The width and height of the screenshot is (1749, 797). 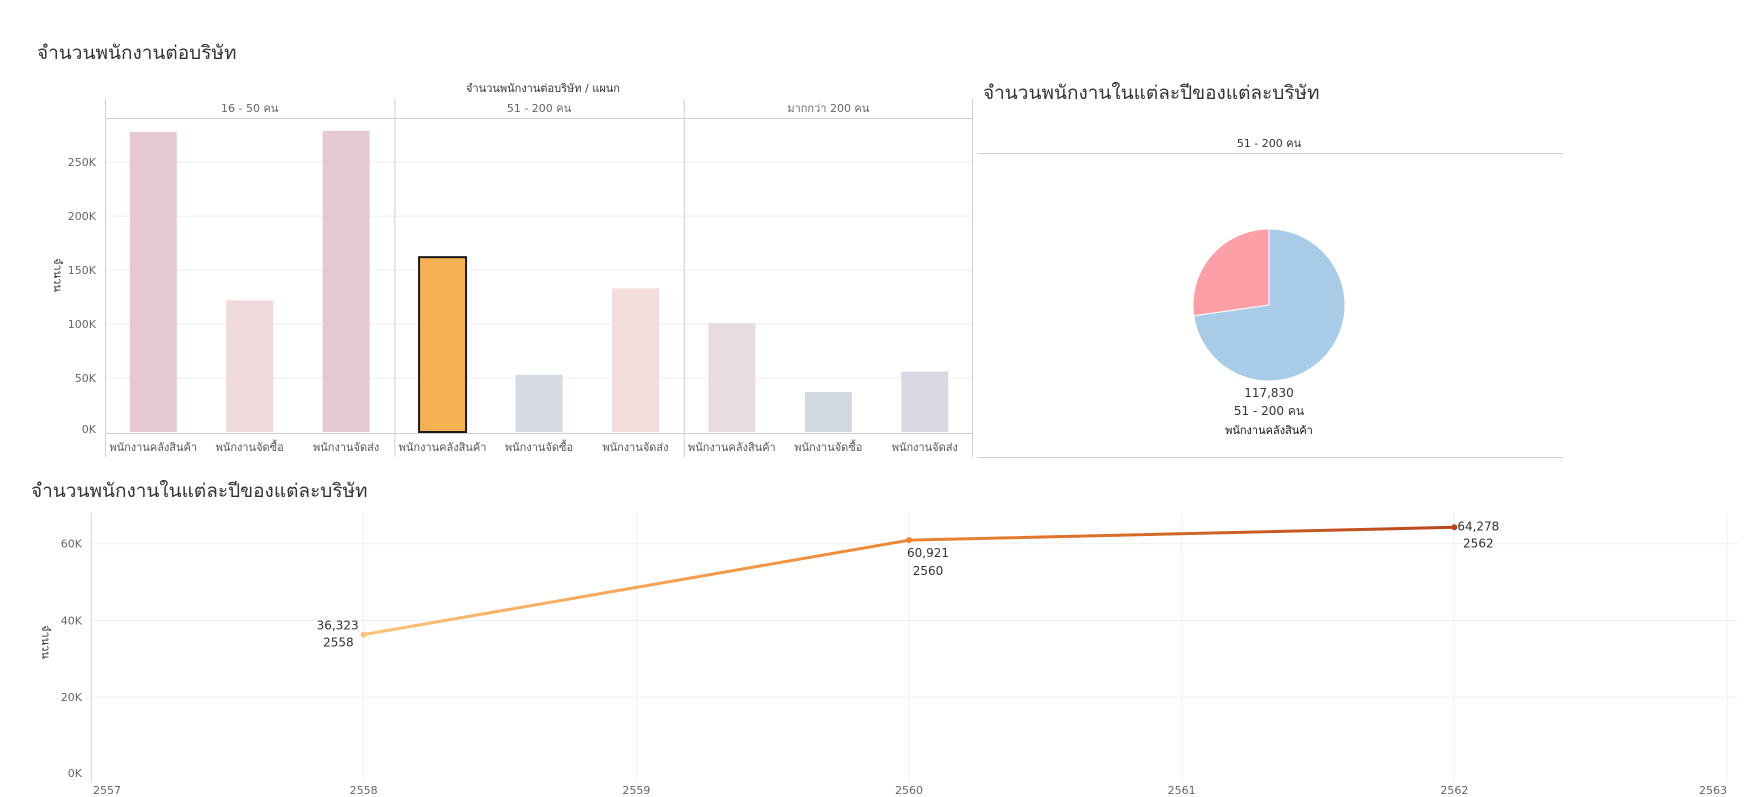 What do you see at coordinates (107, 790) in the screenshot?
I see `line-xtick-label: 2557` at bounding box center [107, 790].